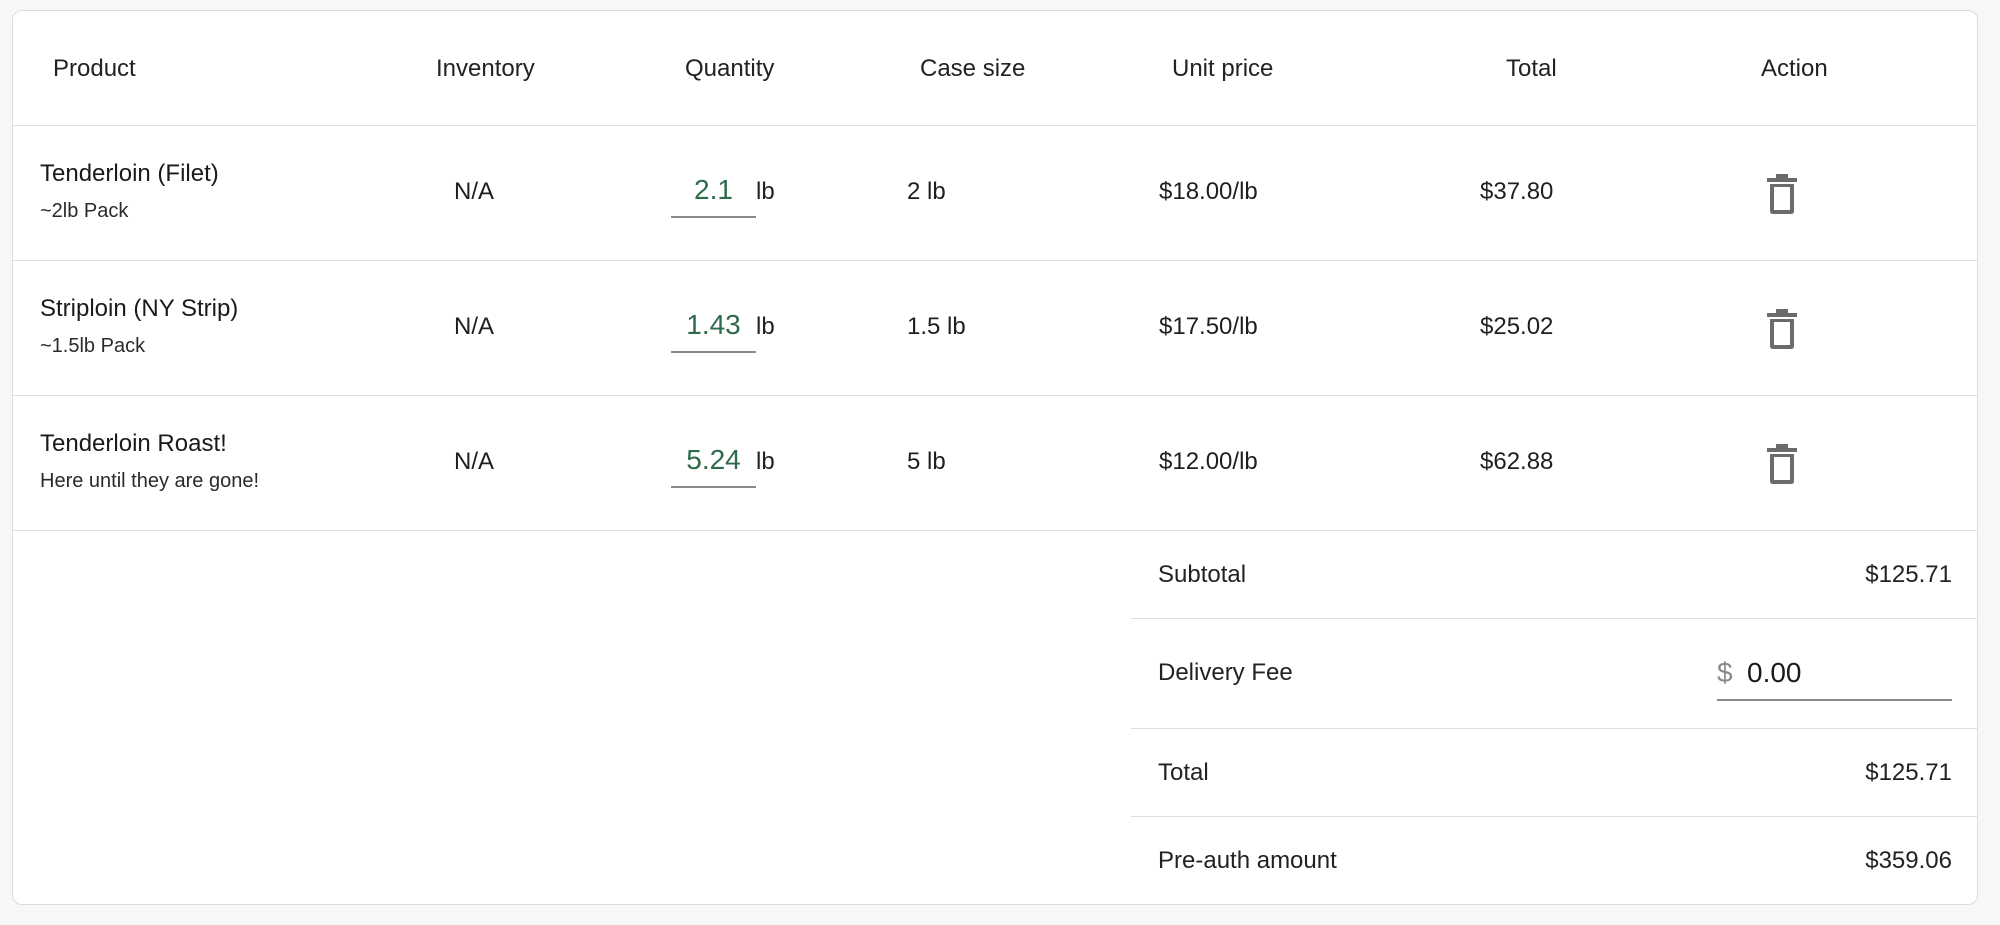  I want to click on row-total-value: $62.88, so click(1517, 461).